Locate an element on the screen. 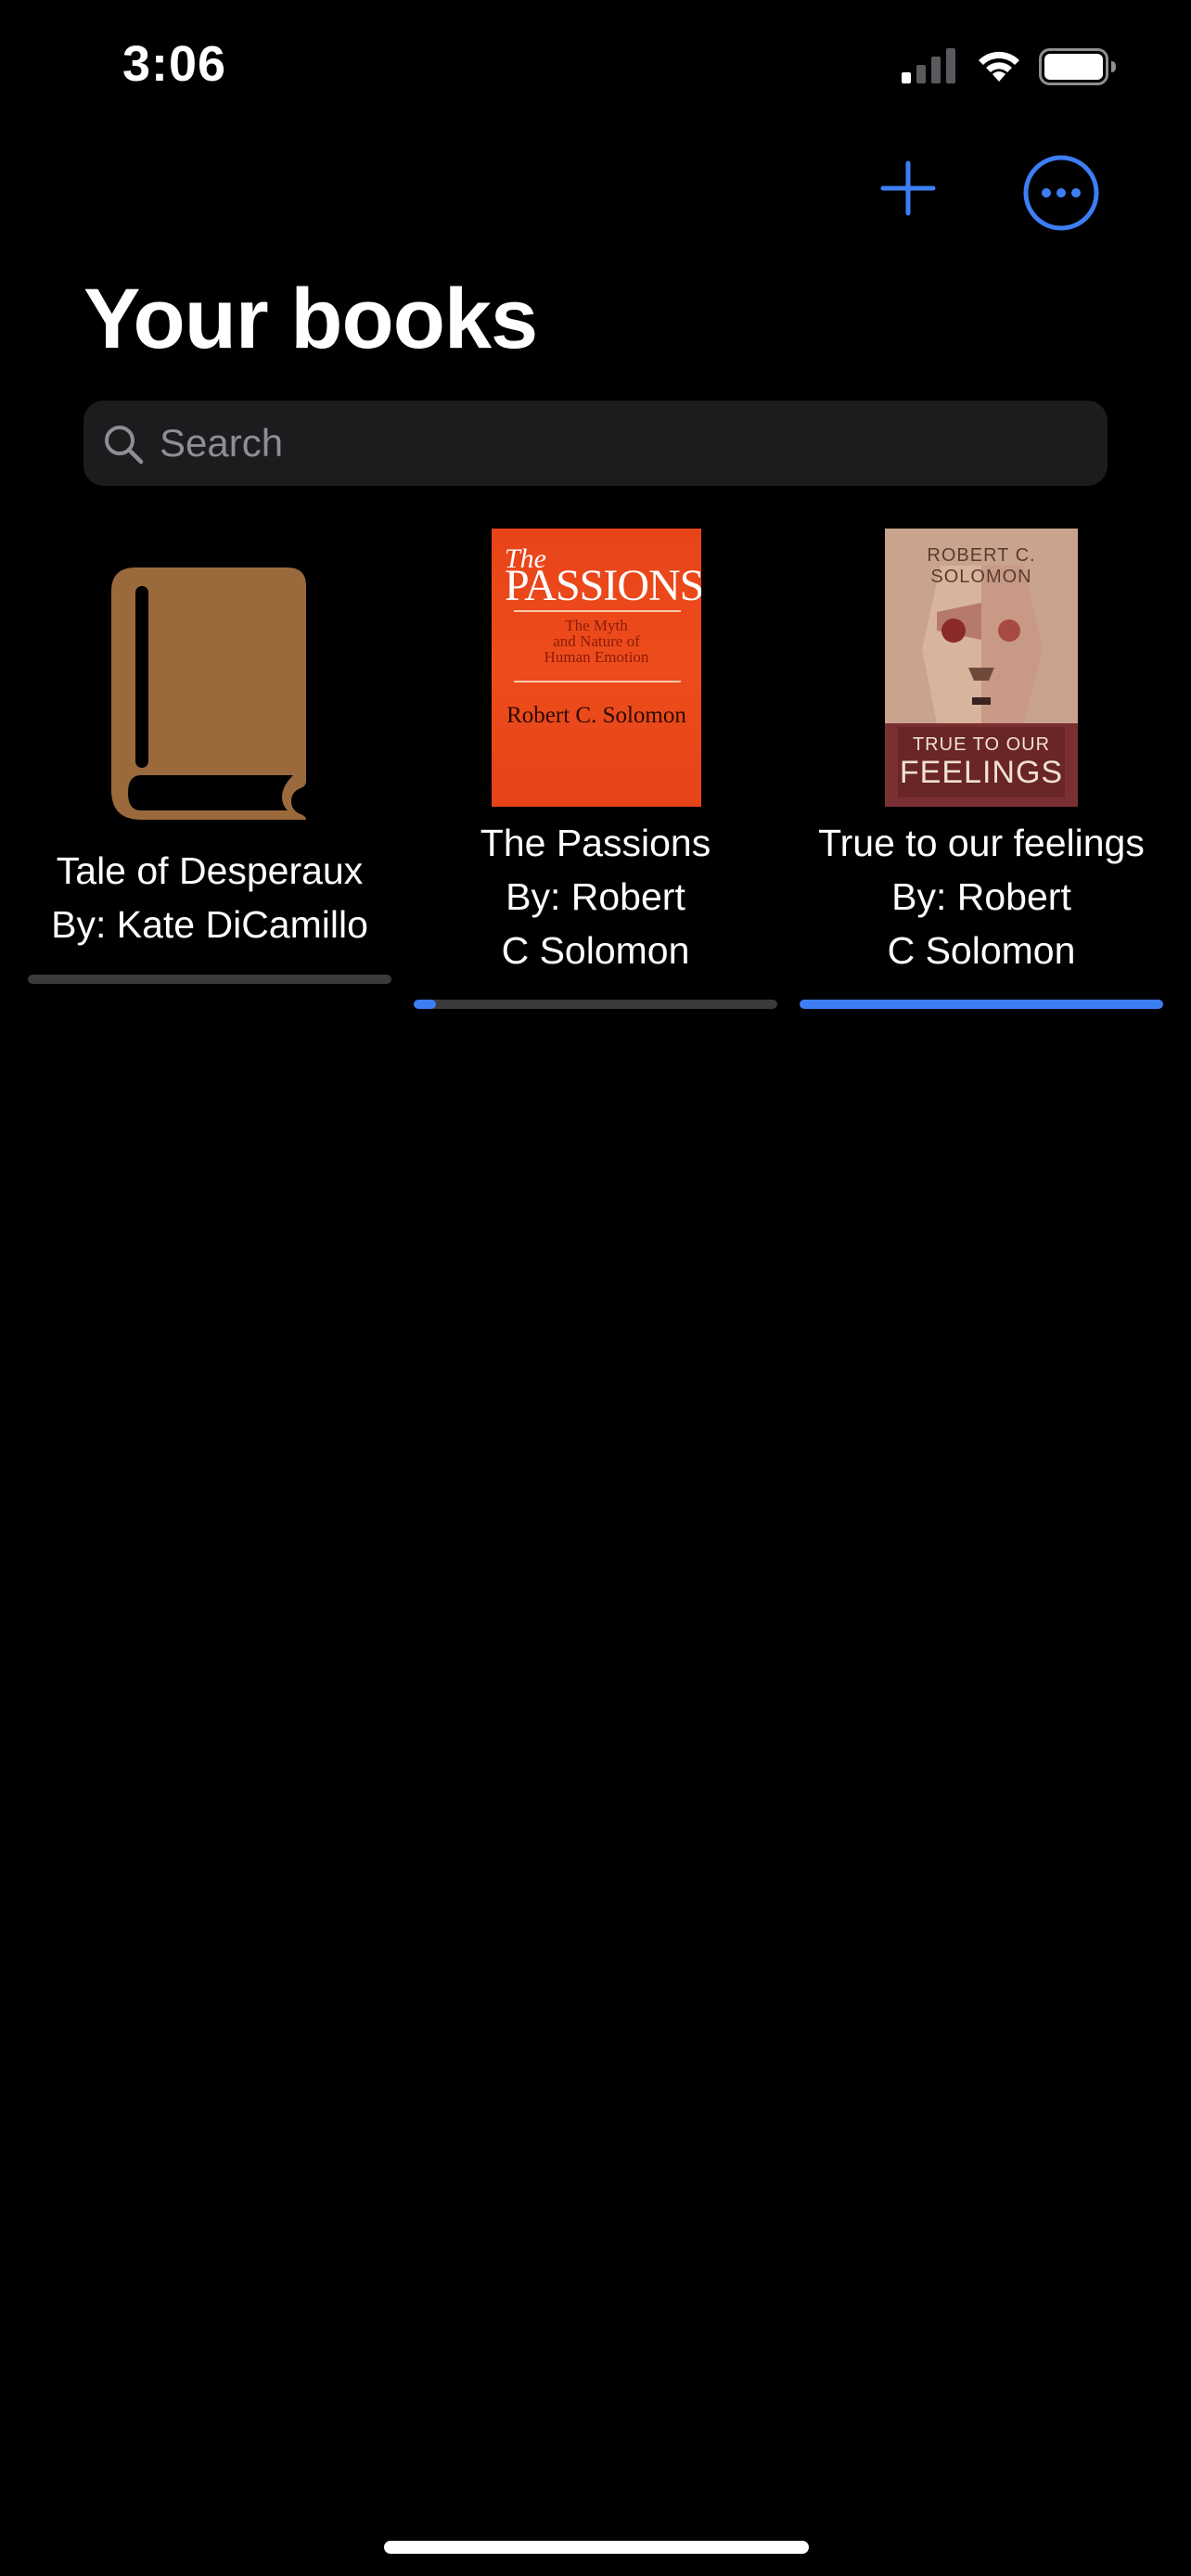 The width and height of the screenshot is (1191, 2576). battery-icon is located at coordinates (1077, 66).